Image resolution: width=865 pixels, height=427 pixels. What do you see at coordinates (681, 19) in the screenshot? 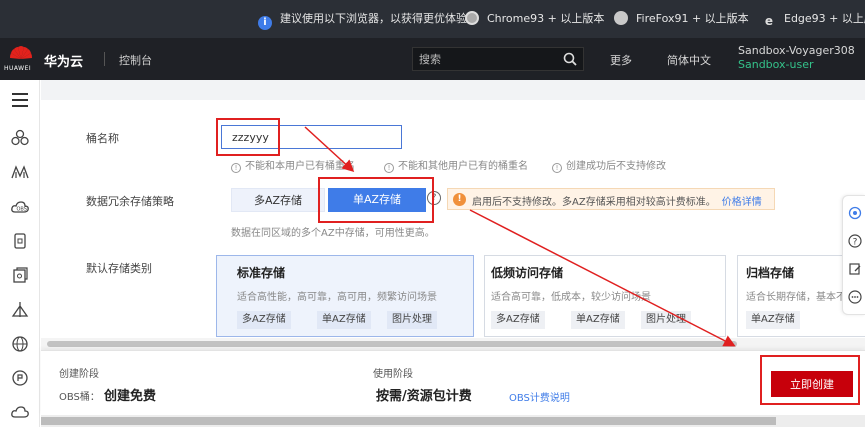
I see `browser-firefox: FireFox91 + 以上版本` at bounding box center [681, 19].